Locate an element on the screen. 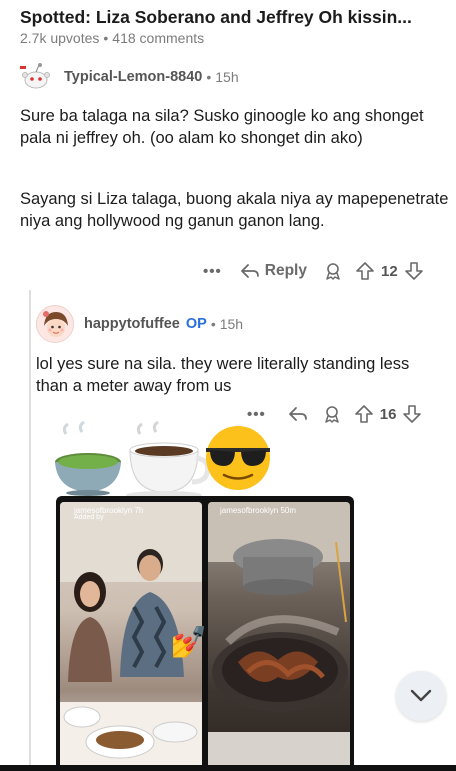 The width and height of the screenshot is (456, 771). story-photo-right: jamesofbrooklyn 50m is located at coordinates (279, 636).